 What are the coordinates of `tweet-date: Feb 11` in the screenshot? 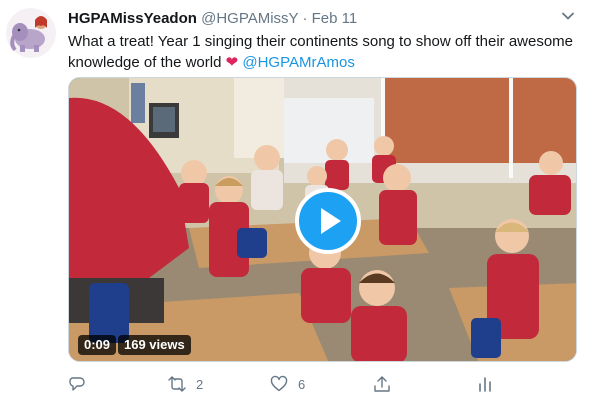 It's located at (335, 18).